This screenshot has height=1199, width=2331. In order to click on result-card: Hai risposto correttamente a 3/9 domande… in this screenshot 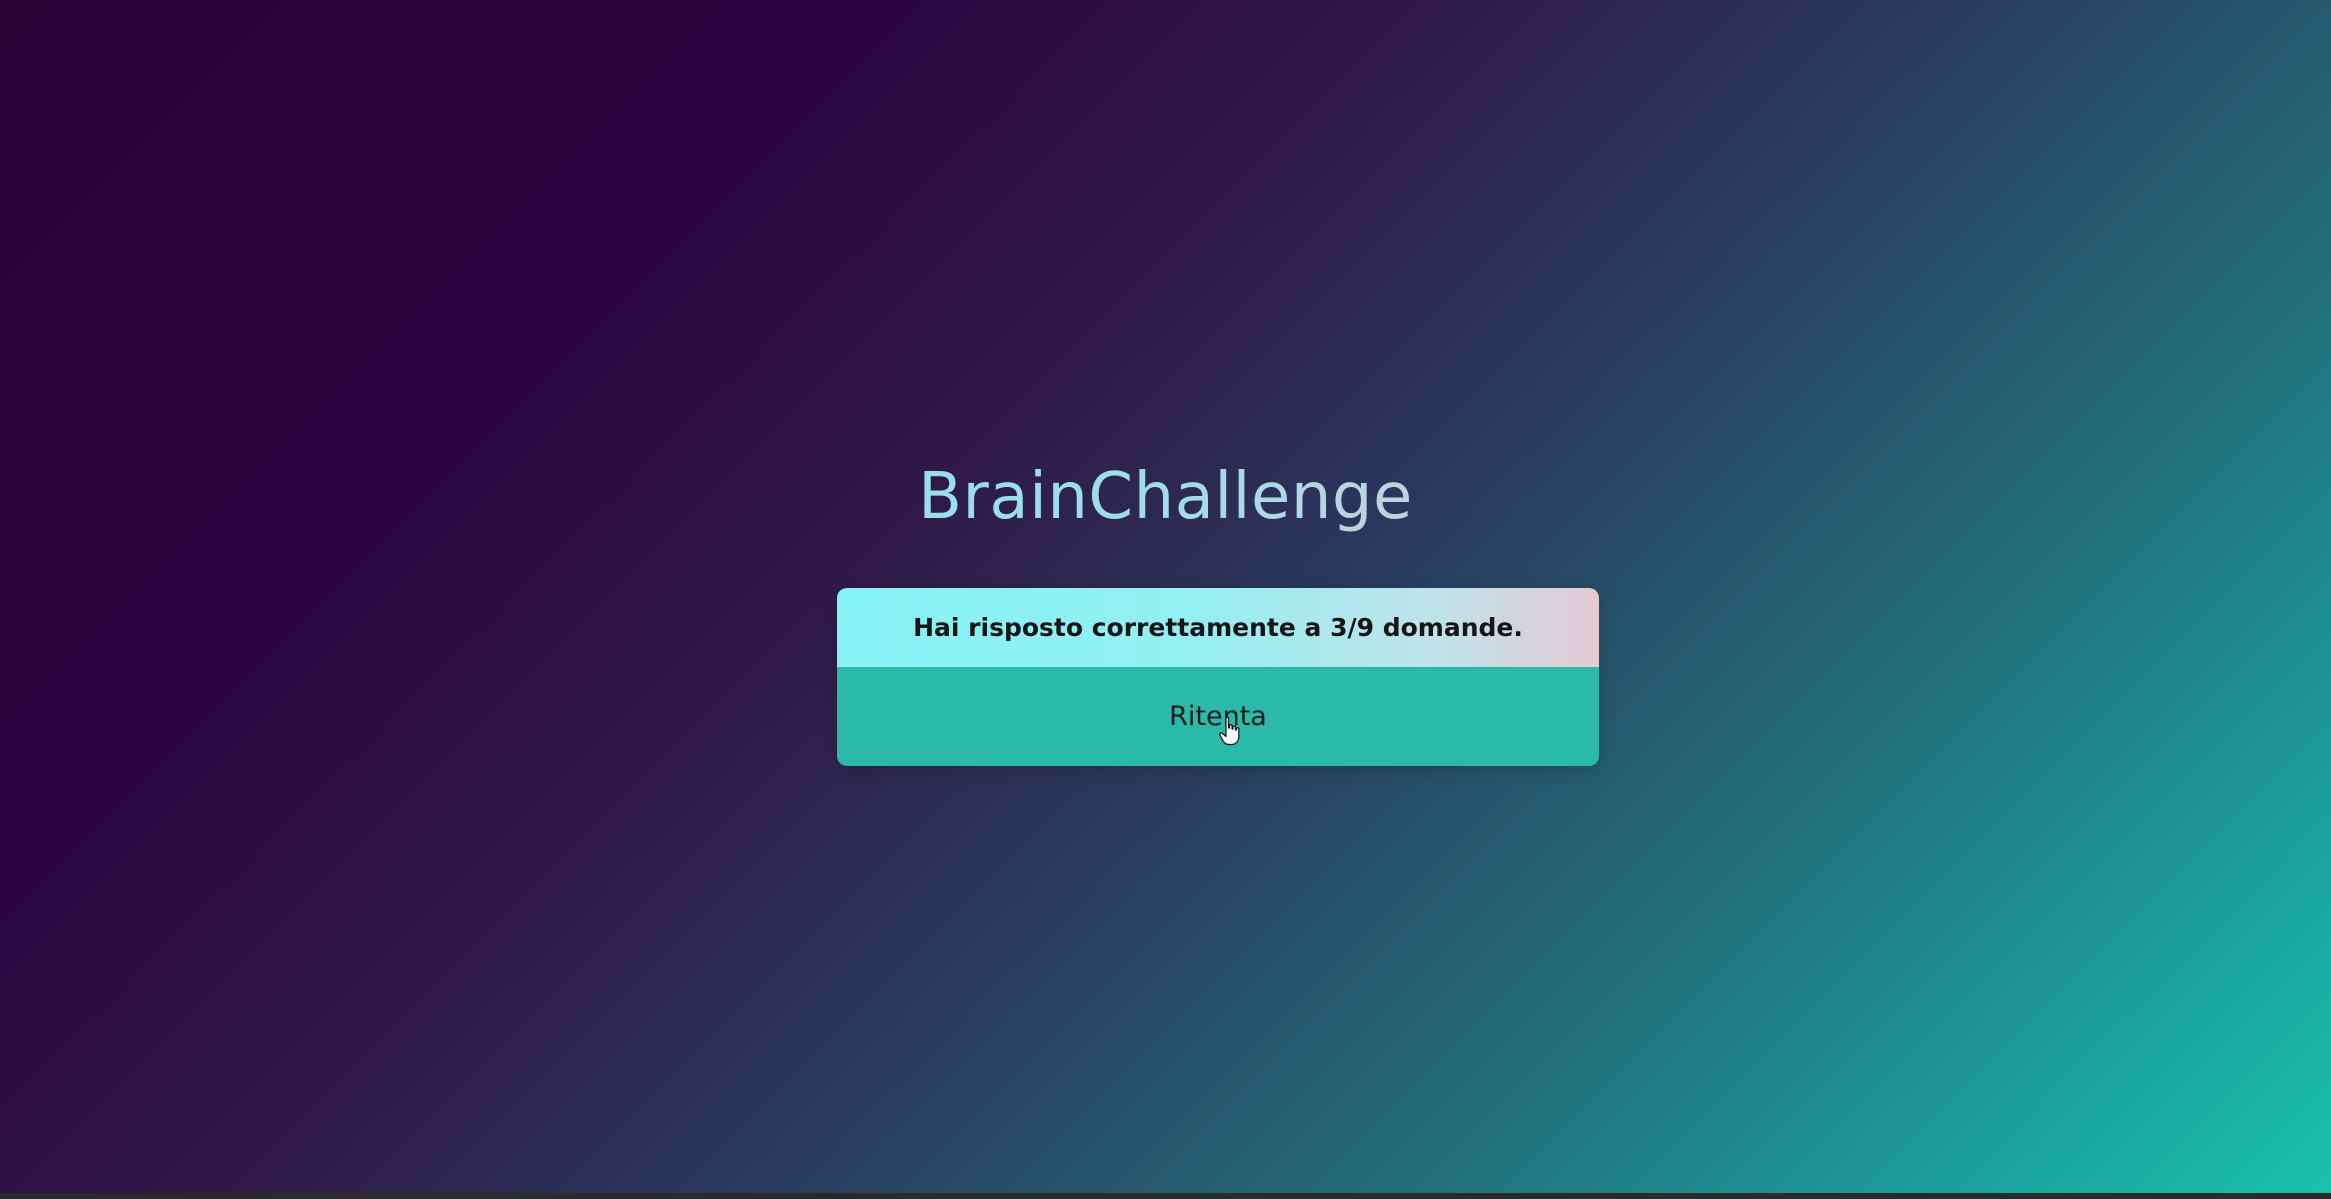, I will do `click(1218, 677)`.